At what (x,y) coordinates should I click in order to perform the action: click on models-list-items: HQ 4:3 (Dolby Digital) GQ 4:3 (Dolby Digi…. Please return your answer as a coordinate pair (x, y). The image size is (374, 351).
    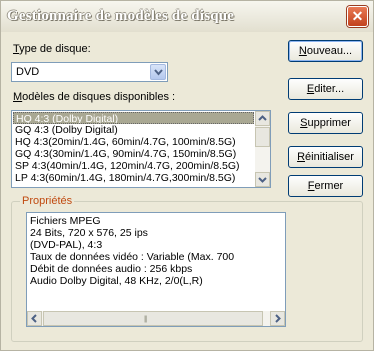
    Looking at the image, I should click on (133, 148).